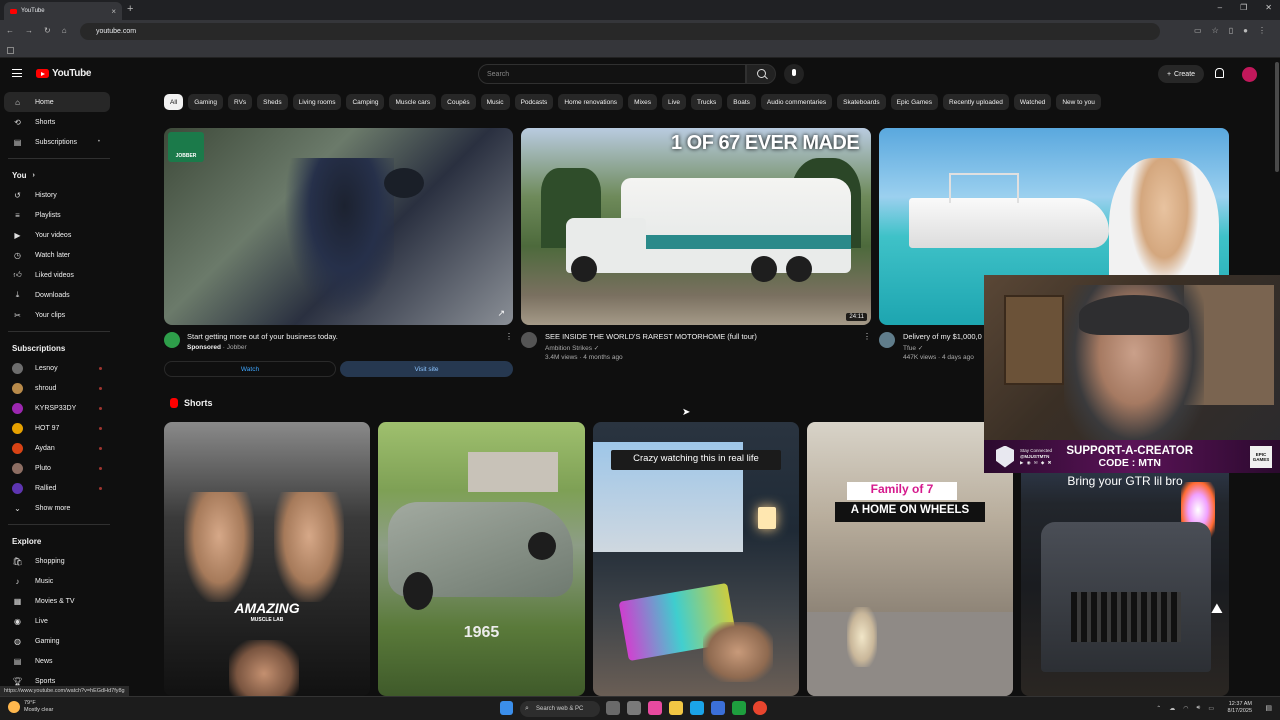 This screenshot has width=1280, height=720. What do you see at coordinates (57, 102) in the screenshot?
I see `sidebar-item-home: ⌂ Home` at bounding box center [57, 102].